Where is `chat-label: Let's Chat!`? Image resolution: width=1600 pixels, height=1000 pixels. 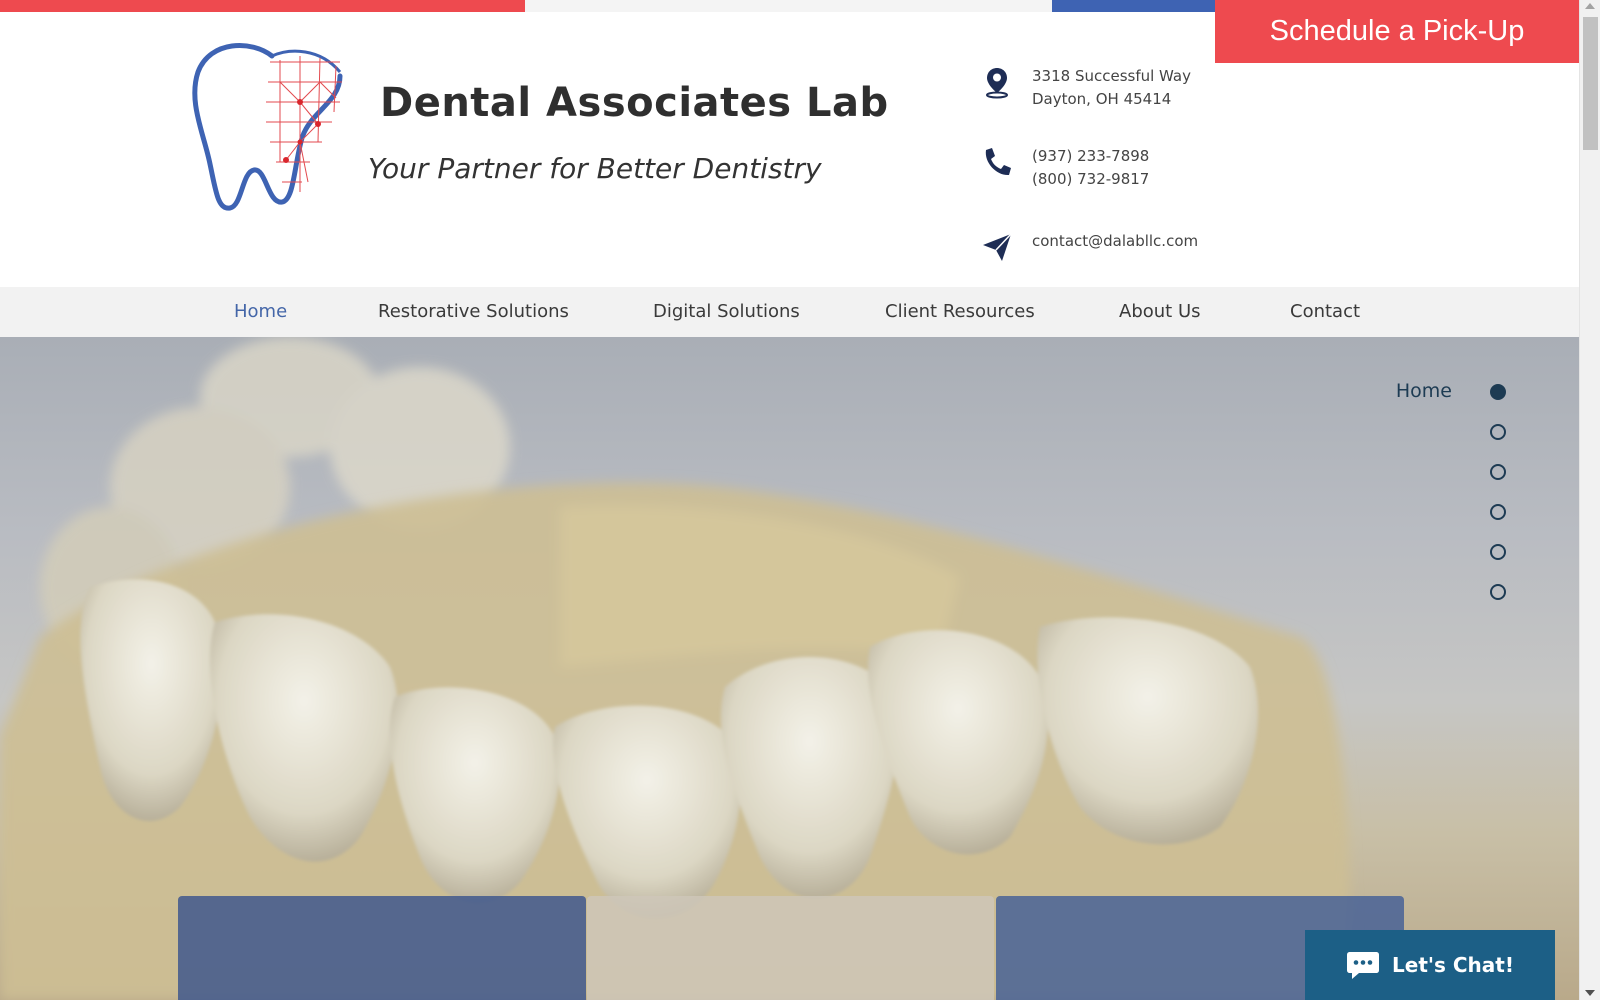
chat-label: Let's Chat! is located at coordinates (1453, 965).